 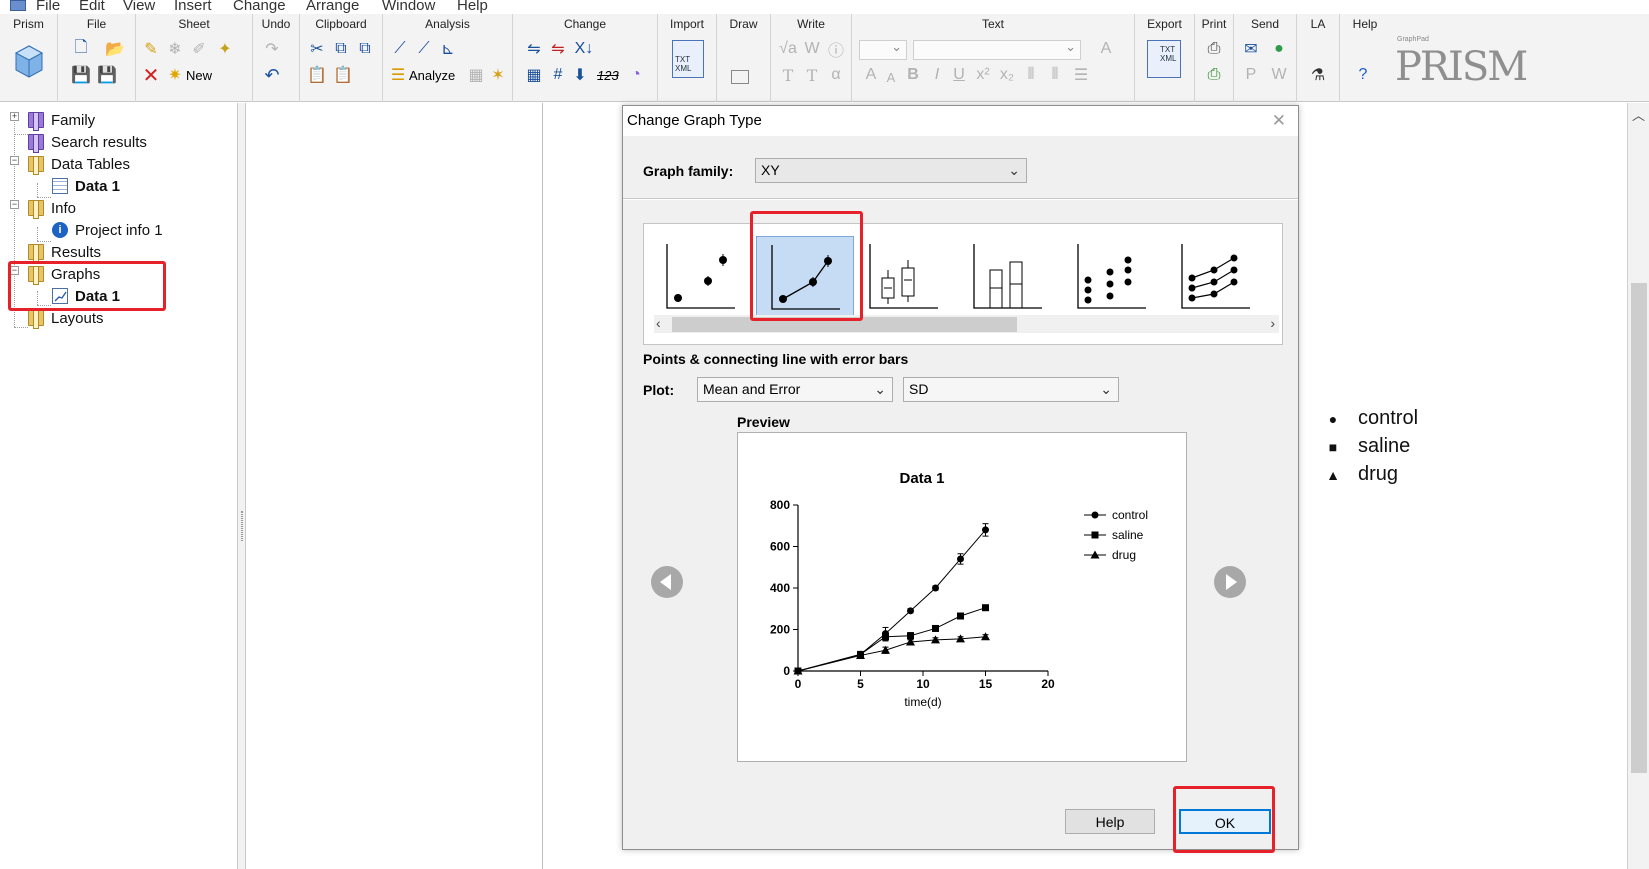 I want to click on magic-wand-icon: ✶, so click(x=498, y=75).